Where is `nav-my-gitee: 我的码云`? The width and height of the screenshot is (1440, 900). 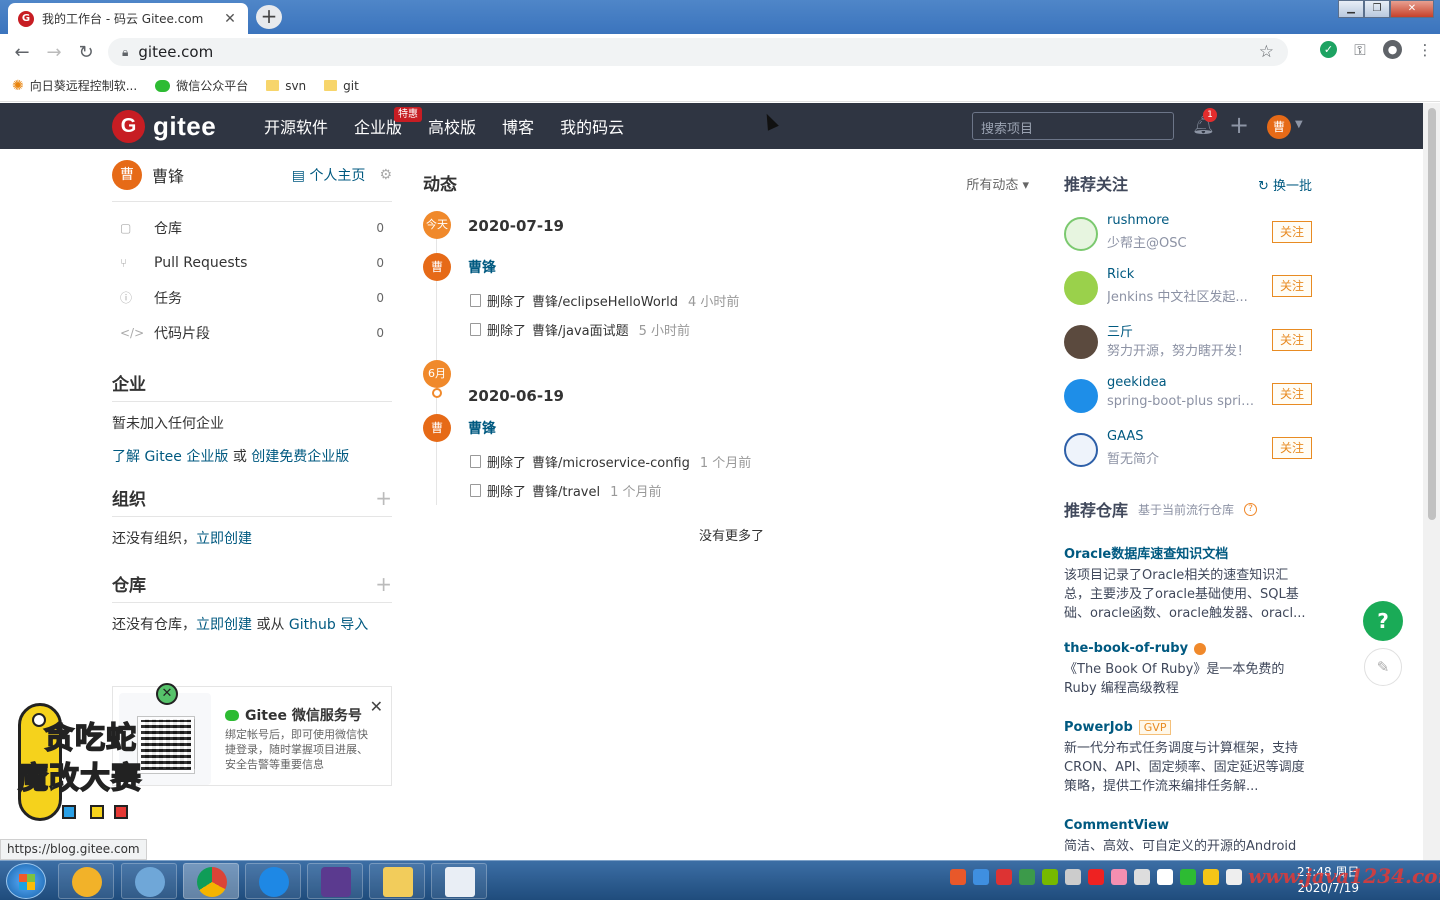
nav-my-gitee: 我的码云 is located at coordinates (592, 126).